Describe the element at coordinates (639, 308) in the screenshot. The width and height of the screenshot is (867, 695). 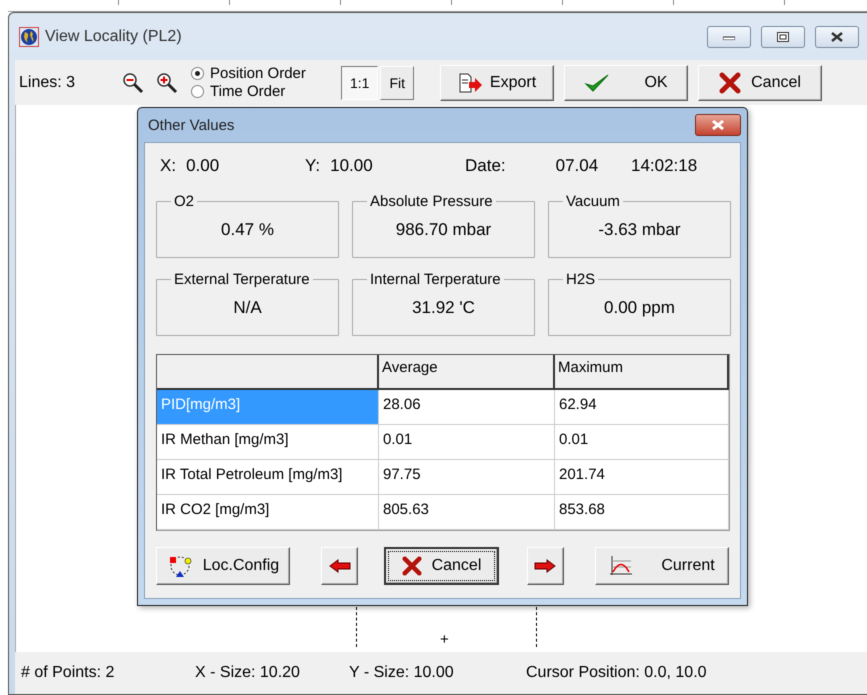
I see `group-value: 0.00 ppm` at that location.